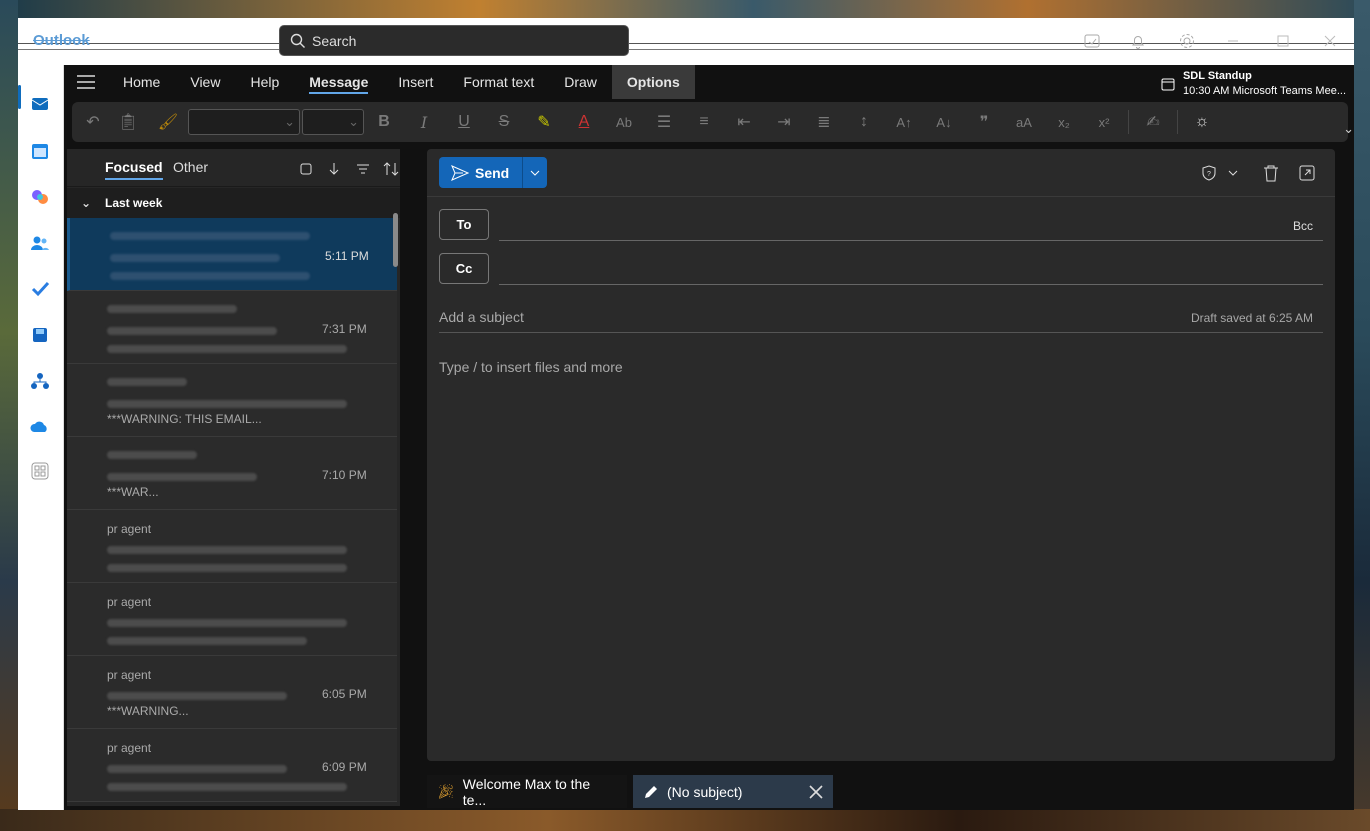 The image size is (1370, 831). Describe the element at coordinates (704, 122) in the screenshot. I see `numbering-icon: ≡` at that location.